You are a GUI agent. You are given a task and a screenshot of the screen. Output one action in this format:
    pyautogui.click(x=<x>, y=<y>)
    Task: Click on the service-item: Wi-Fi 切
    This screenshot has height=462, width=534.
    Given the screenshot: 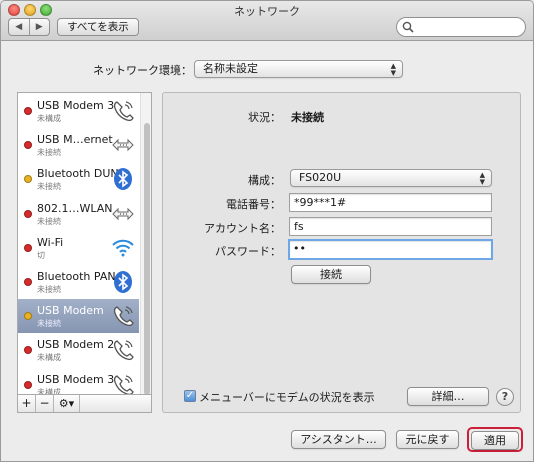 What is the action you would take?
    pyautogui.click(x=78, y=248)
    